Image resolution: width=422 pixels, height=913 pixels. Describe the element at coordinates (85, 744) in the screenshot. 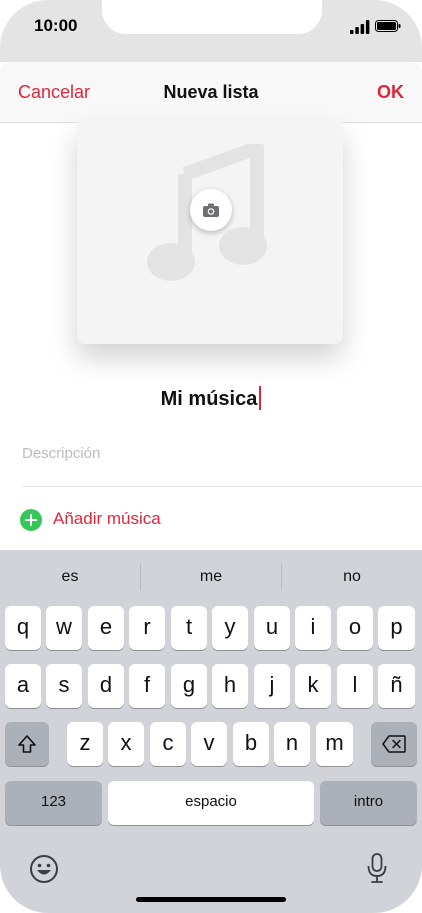

I see `key-z: z` at that location.